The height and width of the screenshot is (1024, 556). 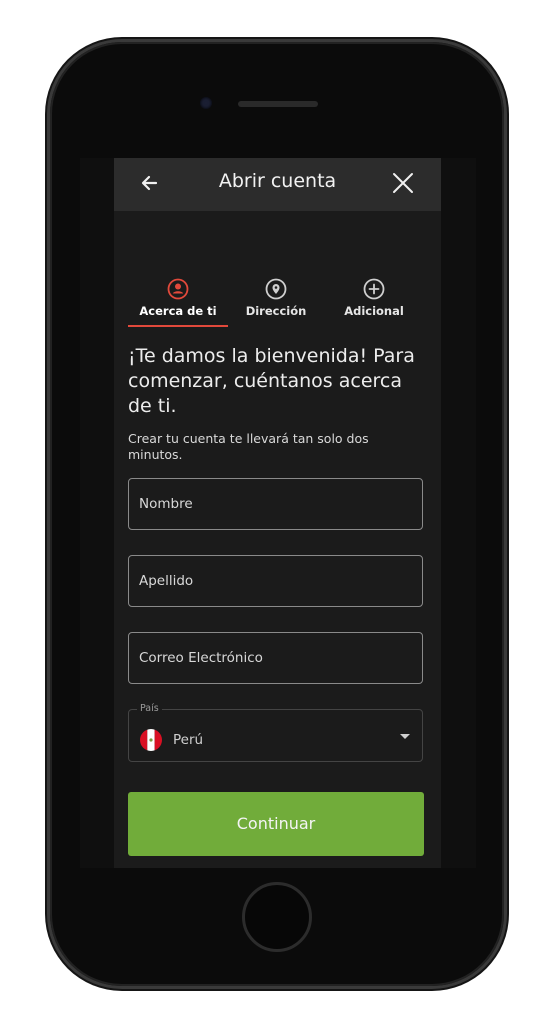 What do you see at coordinates (277, 181) in the screenshot?
I see `page-title: Abrir cuenta` at bounding box center [277, 181].